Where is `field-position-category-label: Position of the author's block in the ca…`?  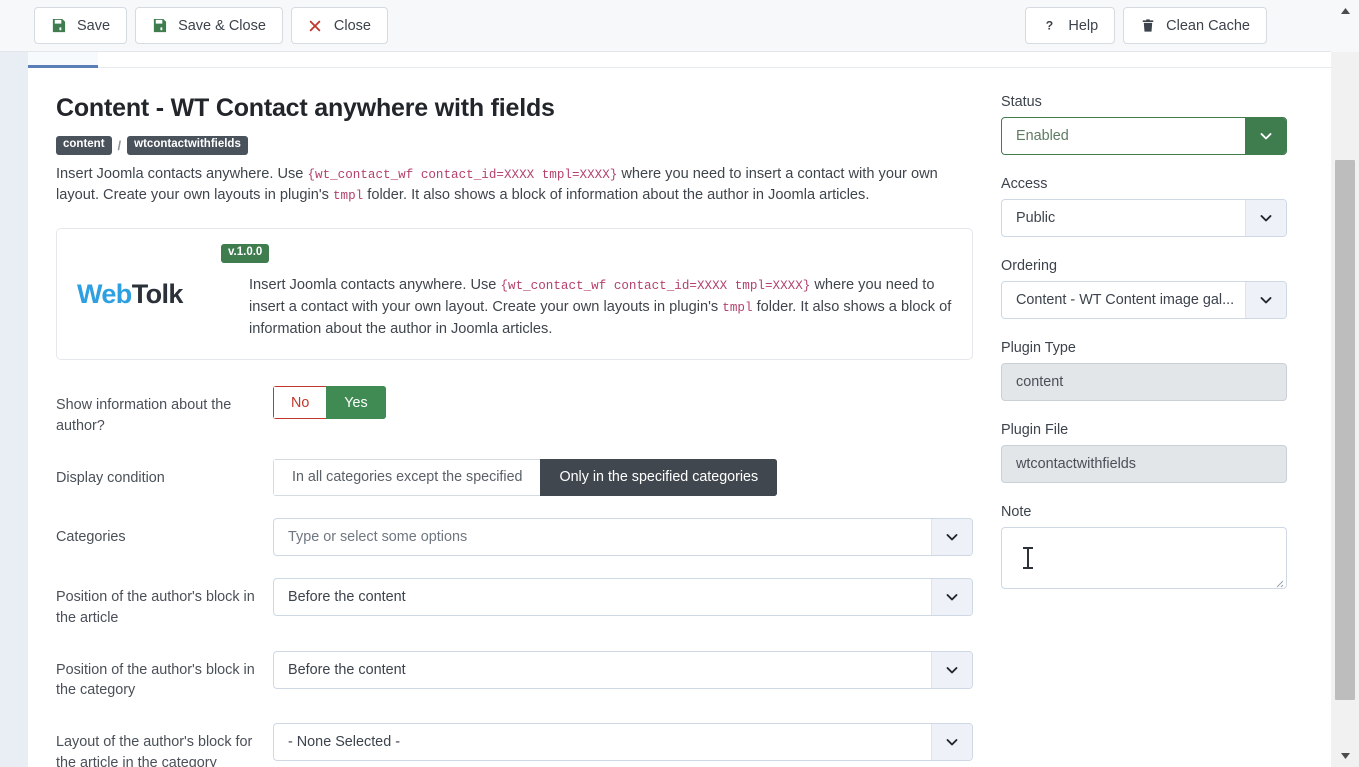
field-position-category-label: Position of the author's block in the ca… is located at coordinates (155, 680).